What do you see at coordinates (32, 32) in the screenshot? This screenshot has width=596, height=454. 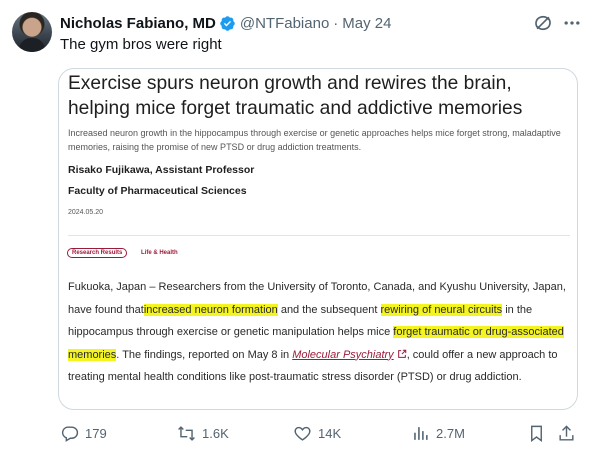 I see `avatar` at bounding box center [32, 32].